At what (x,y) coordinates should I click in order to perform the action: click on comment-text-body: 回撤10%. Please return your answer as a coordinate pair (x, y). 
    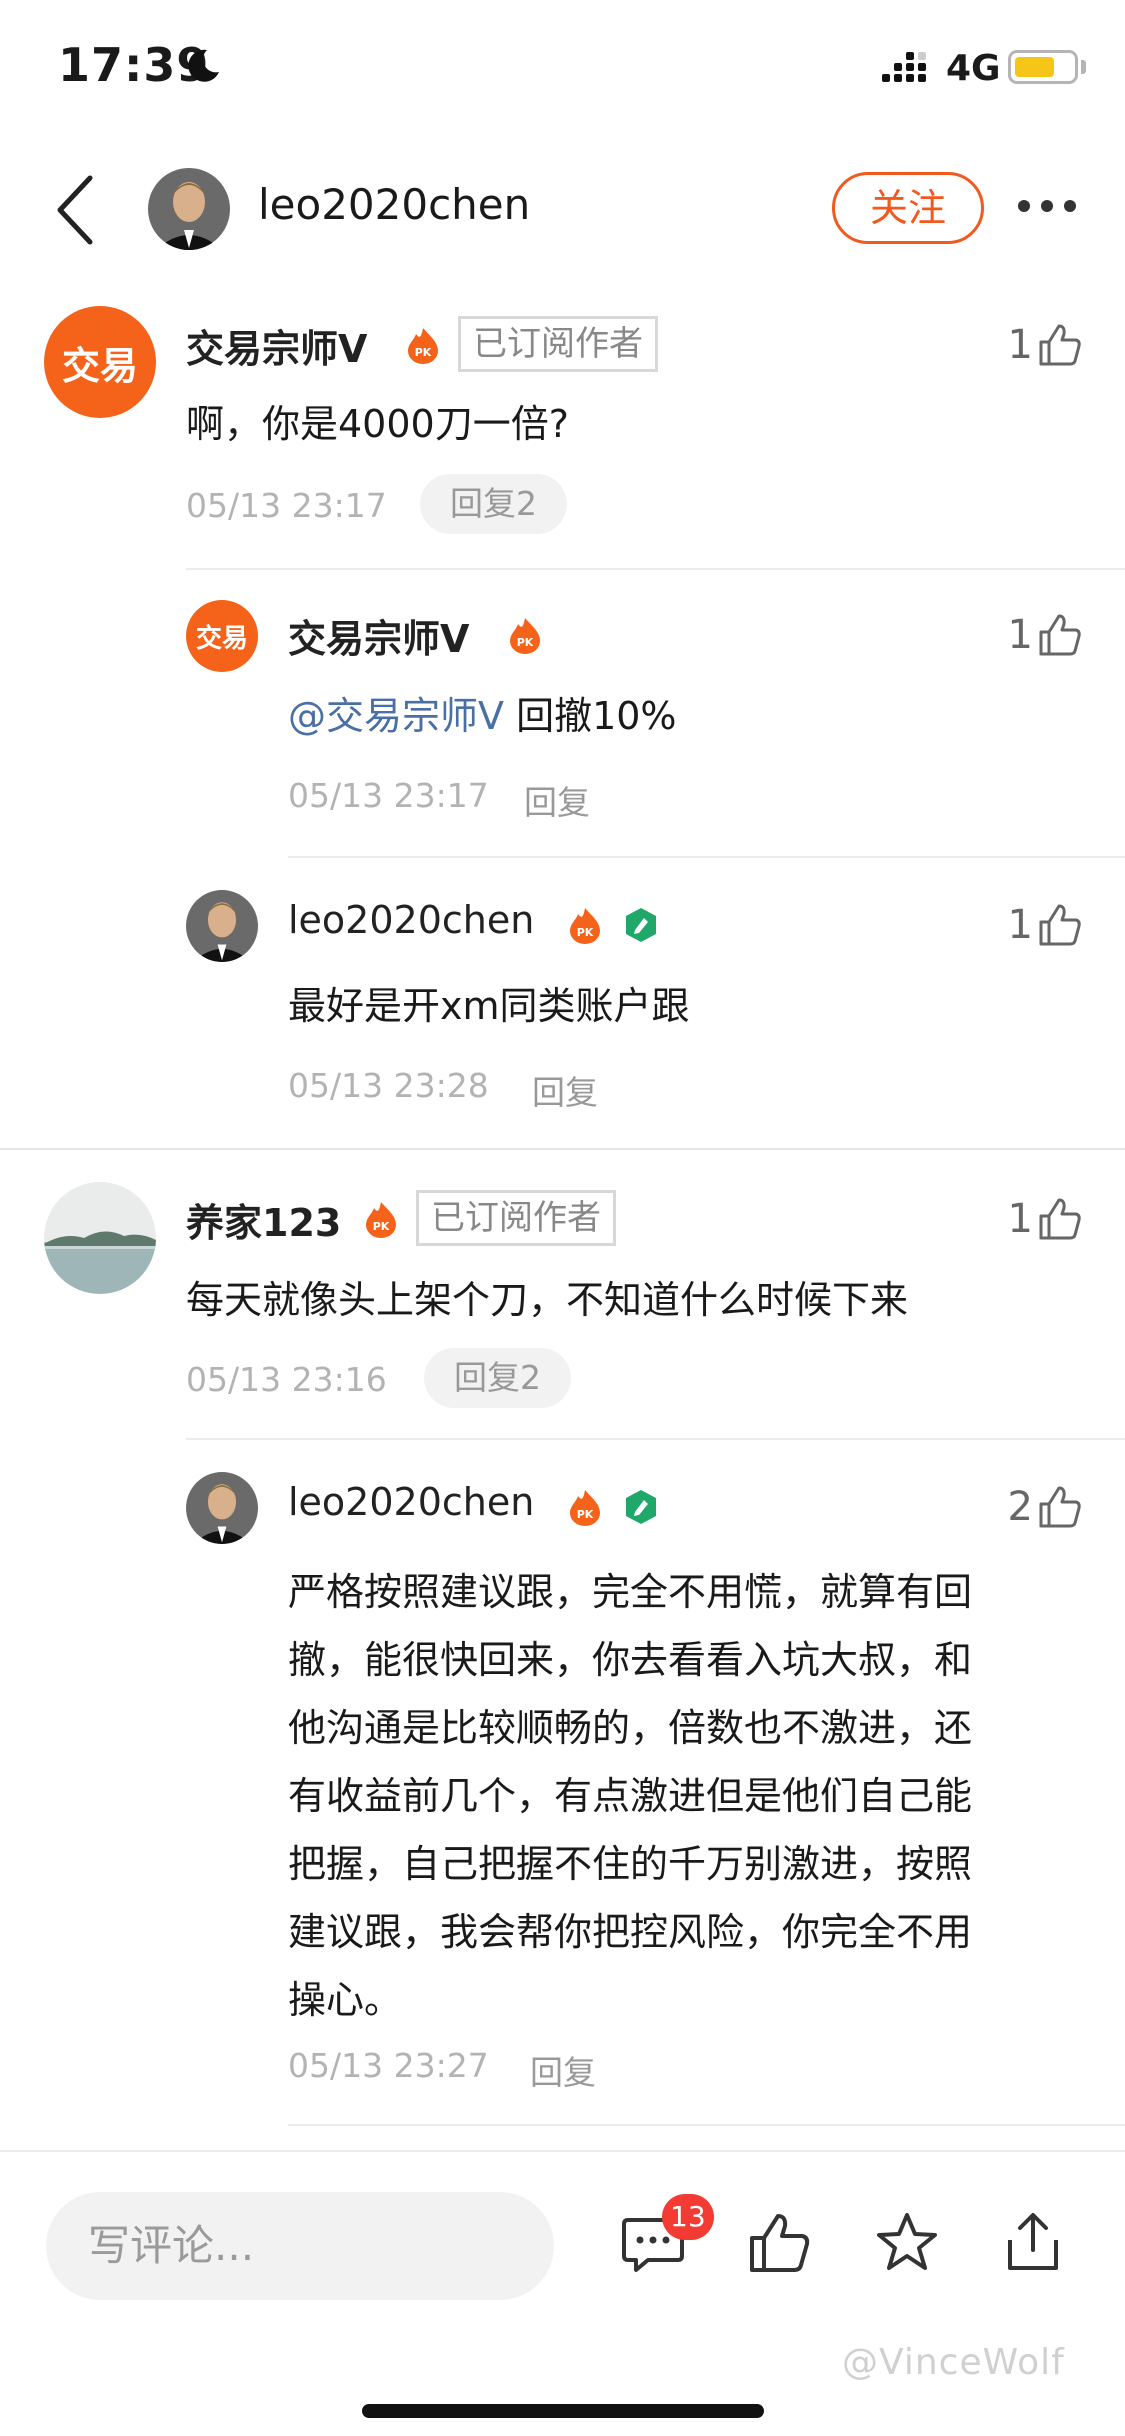
    Looking at the image, I should click on (590, 716).